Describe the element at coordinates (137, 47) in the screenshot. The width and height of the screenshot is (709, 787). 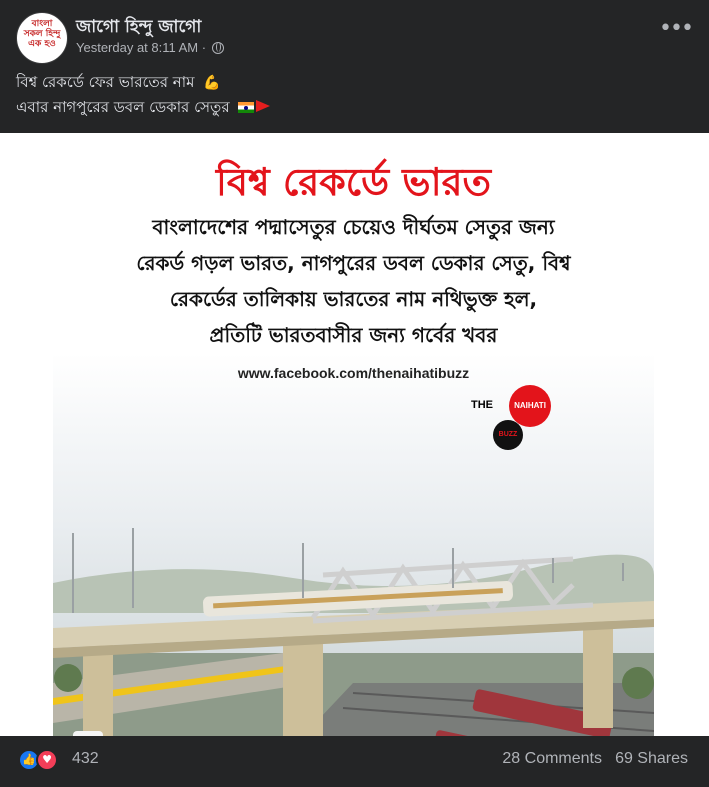
I see `post-timestamp: Yesterday at 8:11 AM` at that location.